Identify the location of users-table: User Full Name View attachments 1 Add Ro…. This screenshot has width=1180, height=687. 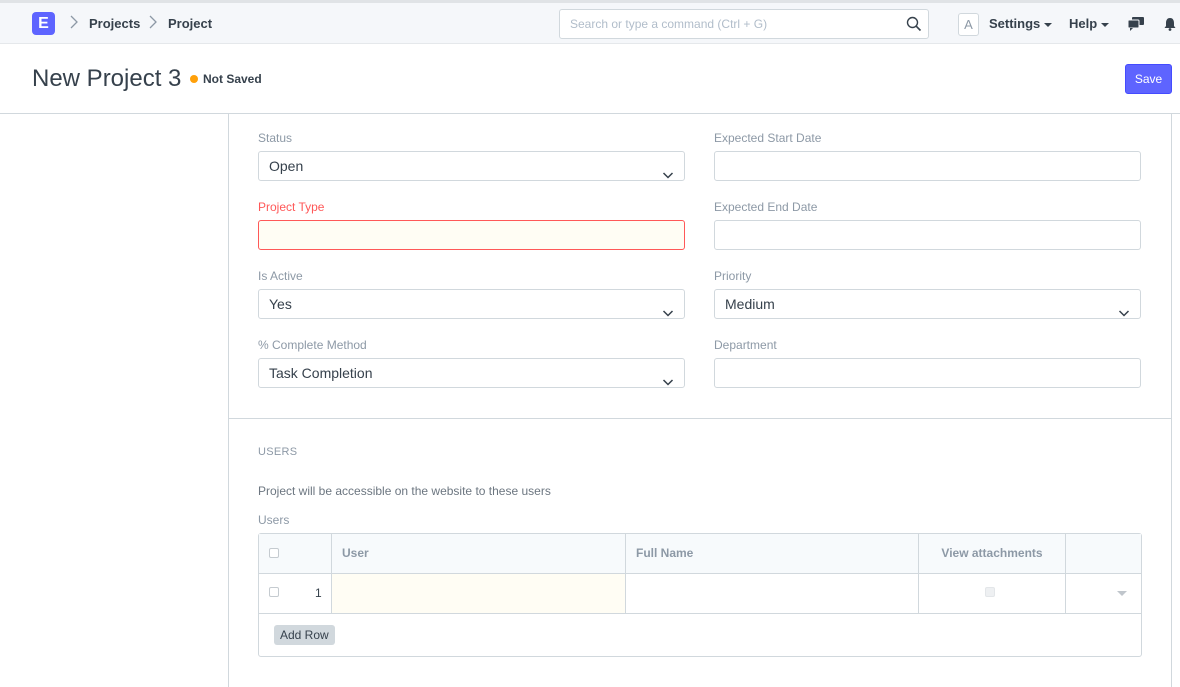
(700, 595).